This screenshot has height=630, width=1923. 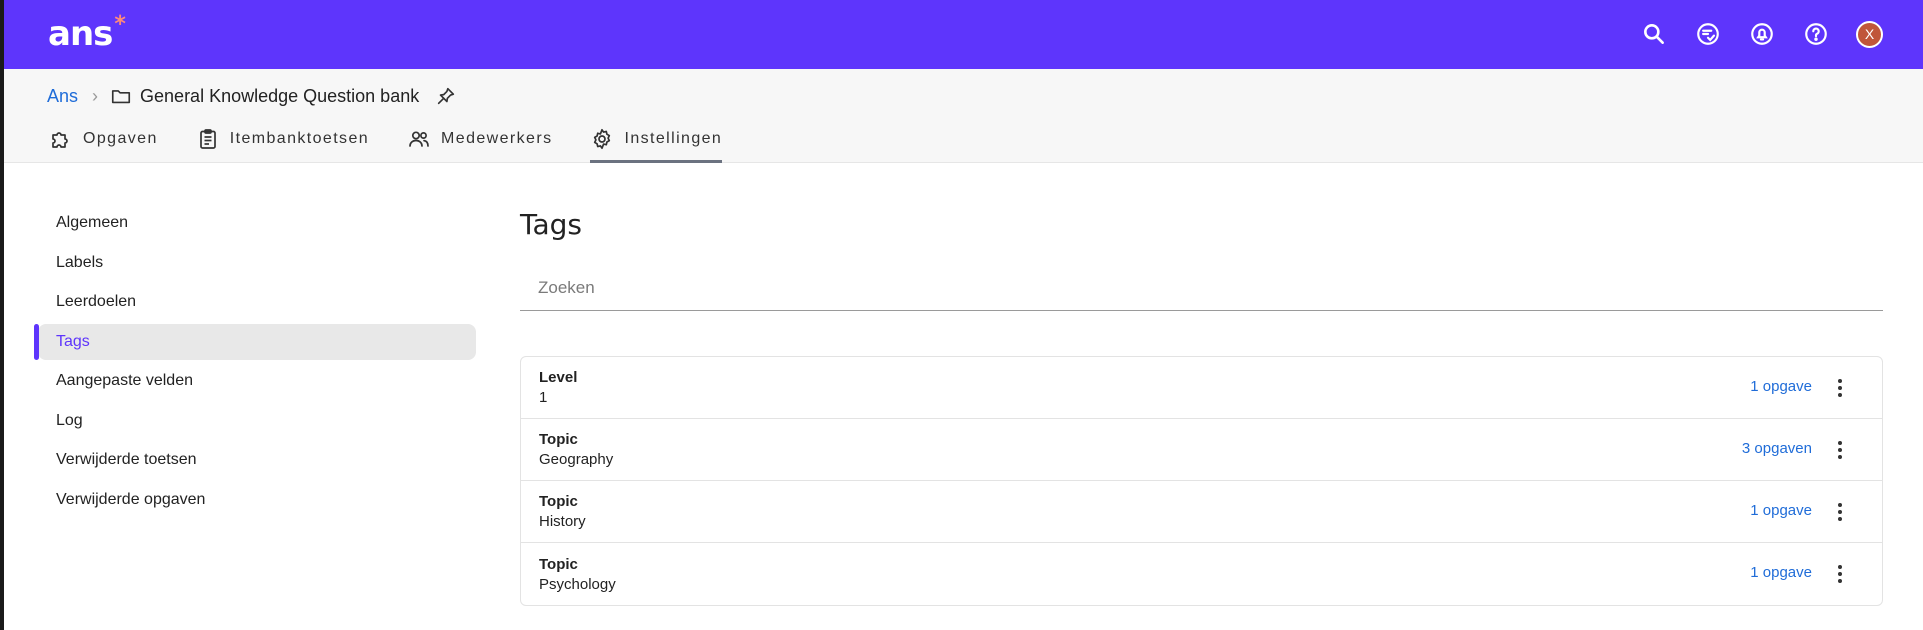 What do you see at coordinates (1816, 34) in the screenshot?
I see `help-icon` at bounding box center [1816, 34].